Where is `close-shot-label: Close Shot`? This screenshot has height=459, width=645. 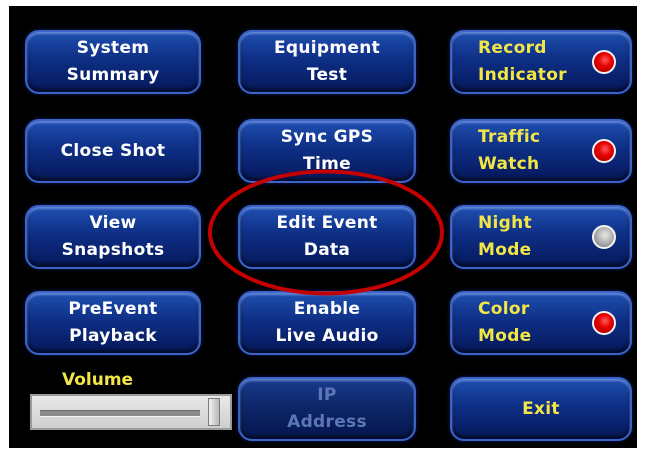 close-shot-label: Close Shot is located at coordinates (113, 150).